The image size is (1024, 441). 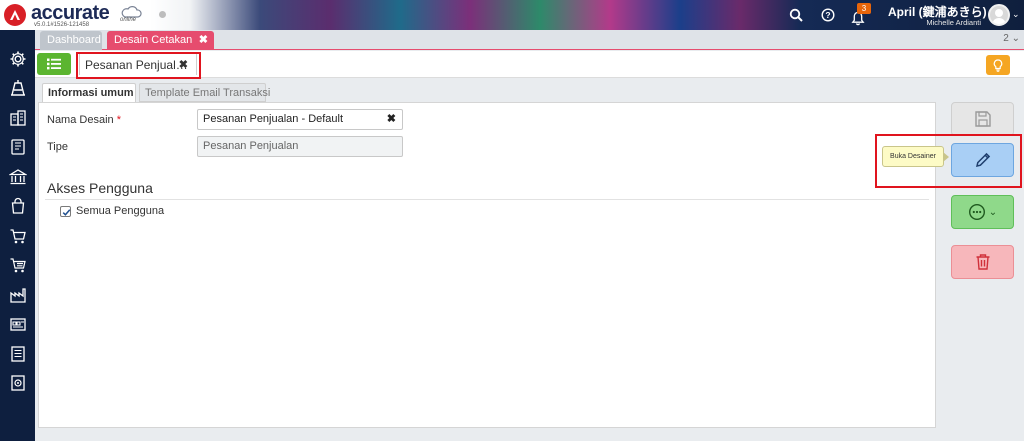 What do you see at coordinates (79, 15) in the screenshot?
I see `app-logo: accurate online v5.0.1#1526-121458` at bounding box center [79, 15].